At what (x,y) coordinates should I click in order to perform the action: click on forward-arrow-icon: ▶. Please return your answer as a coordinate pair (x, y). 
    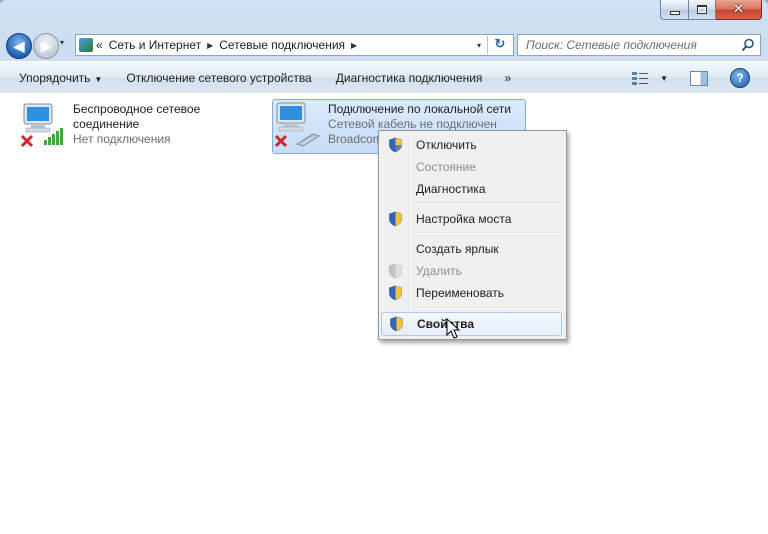
    Looking at the image, I should click on (46, 45).